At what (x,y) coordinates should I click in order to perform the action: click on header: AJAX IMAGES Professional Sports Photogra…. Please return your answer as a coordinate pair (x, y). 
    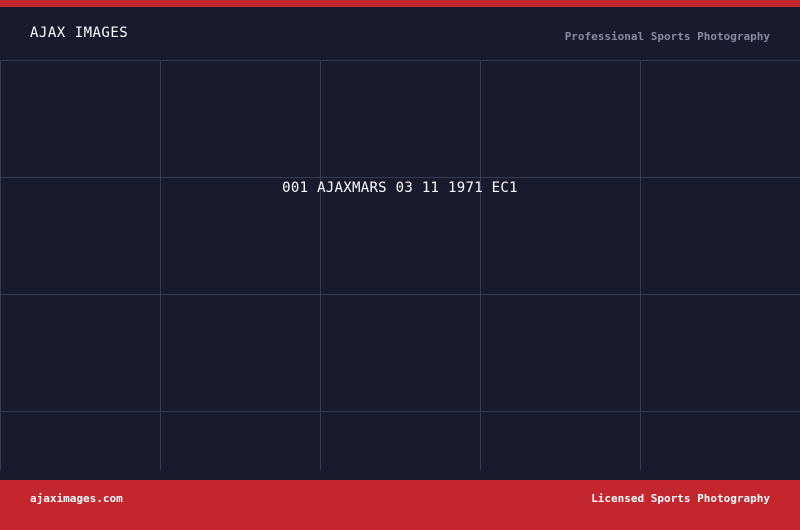
    Looking at the image, I should click on (400, 33).